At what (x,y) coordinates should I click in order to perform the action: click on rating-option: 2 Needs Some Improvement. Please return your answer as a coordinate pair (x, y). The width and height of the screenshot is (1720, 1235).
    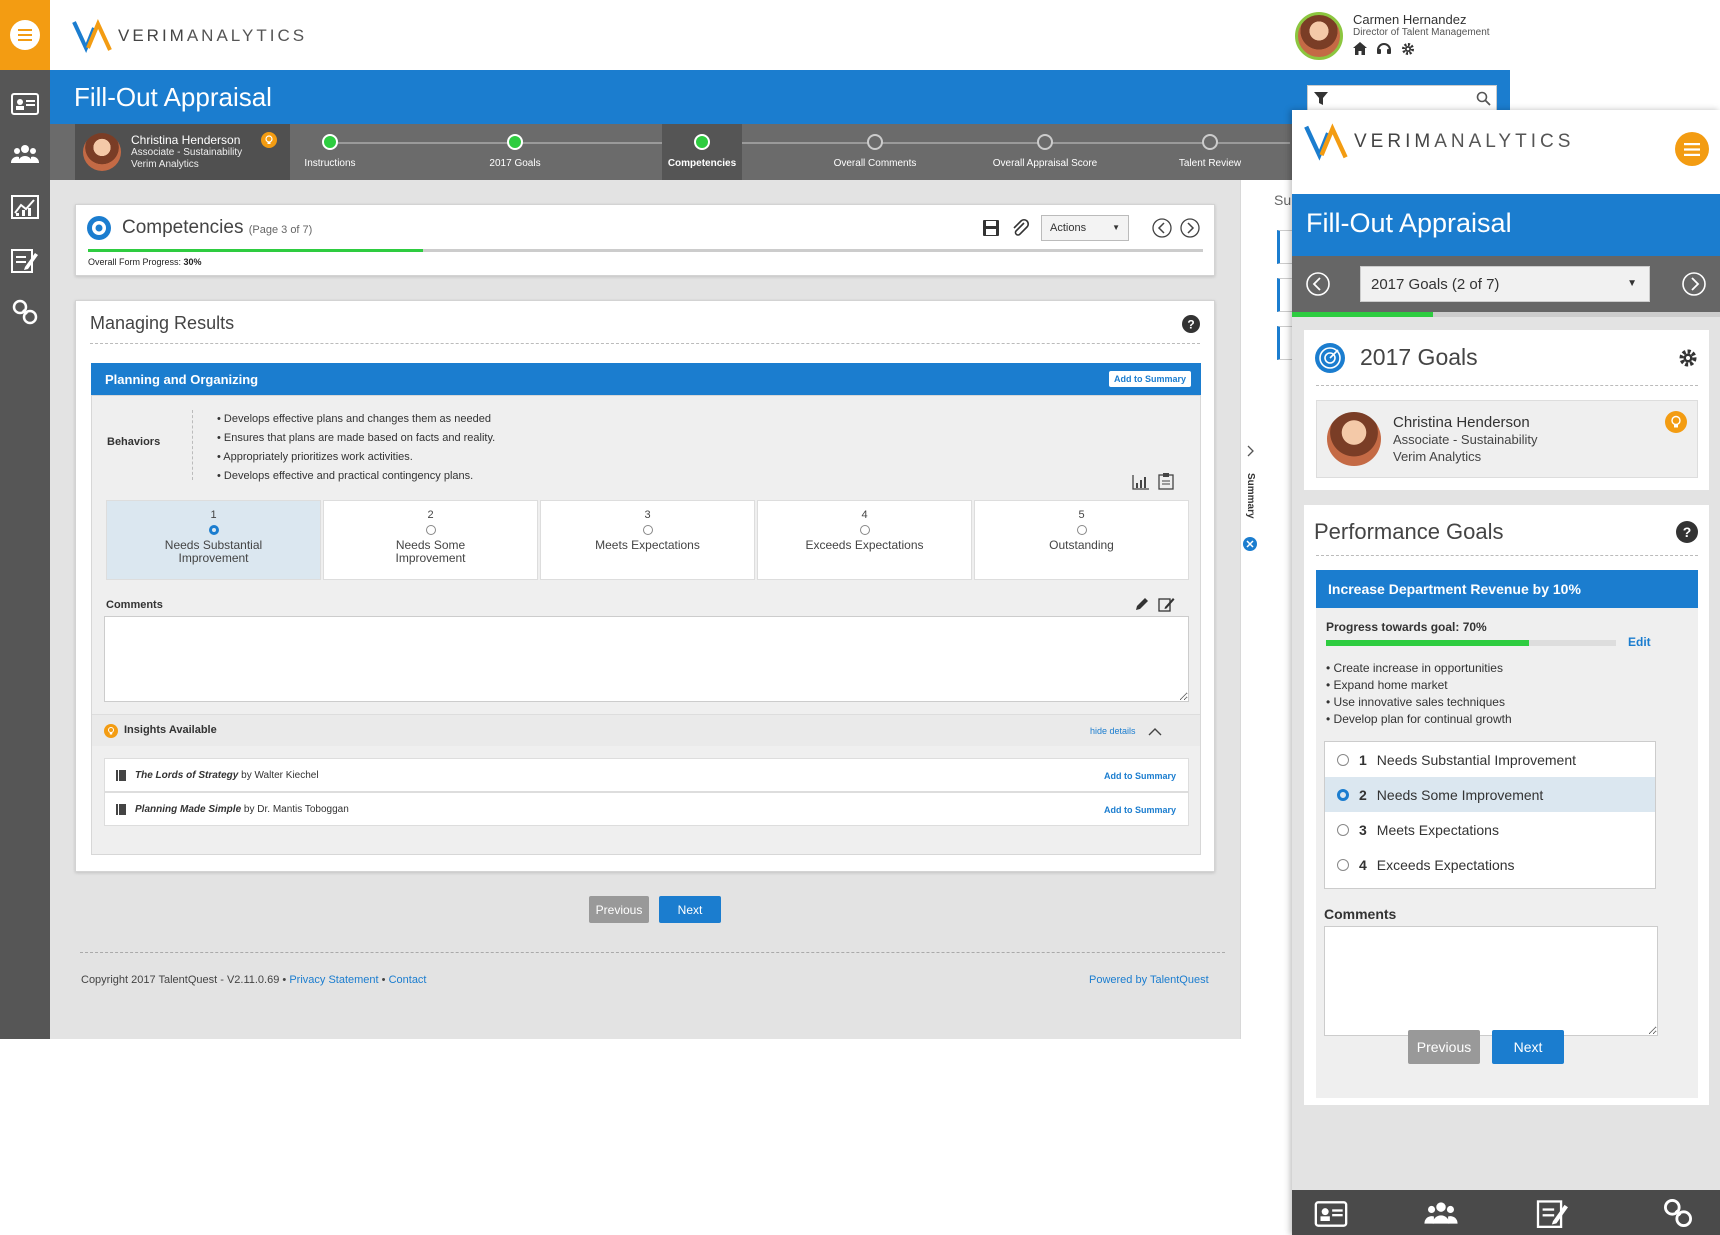
    Looking at the image, I should click on (430, 540).